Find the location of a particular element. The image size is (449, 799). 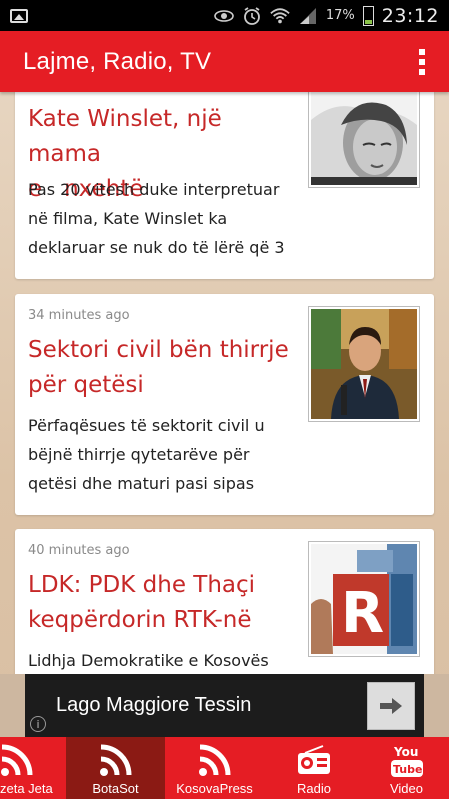

ad-banner: Lago Maggiore Tessin i is located at coordinates (224, 705).